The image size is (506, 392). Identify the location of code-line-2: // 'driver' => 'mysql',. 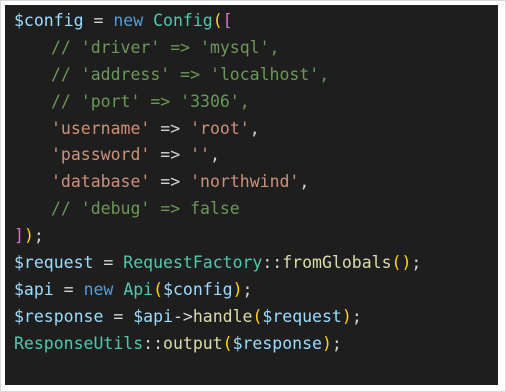
(217, 48).